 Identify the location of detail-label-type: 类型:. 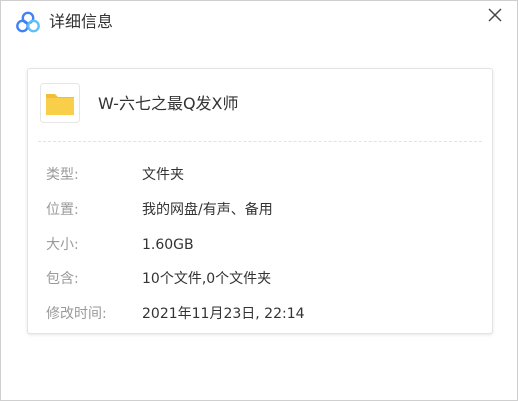
(62, 175).